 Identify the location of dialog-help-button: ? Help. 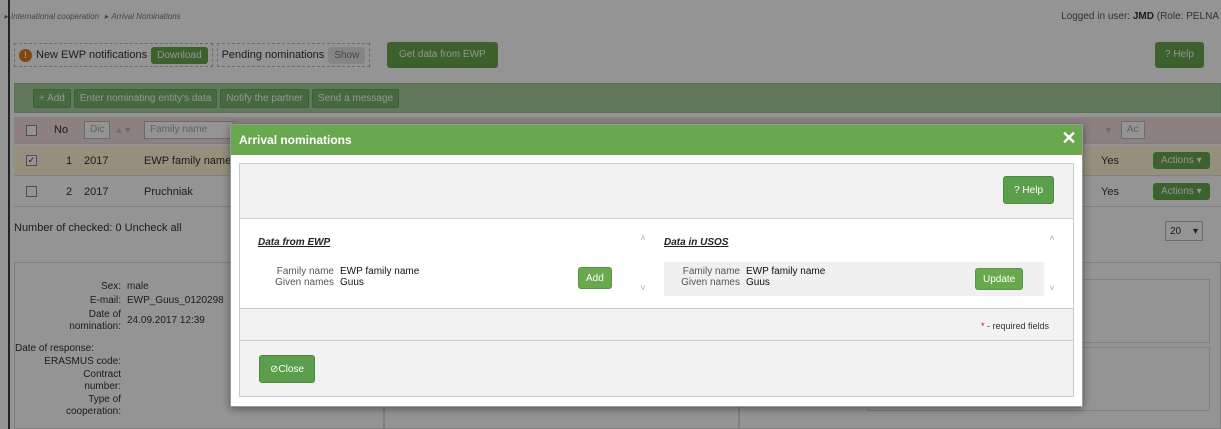
(1028, 190).